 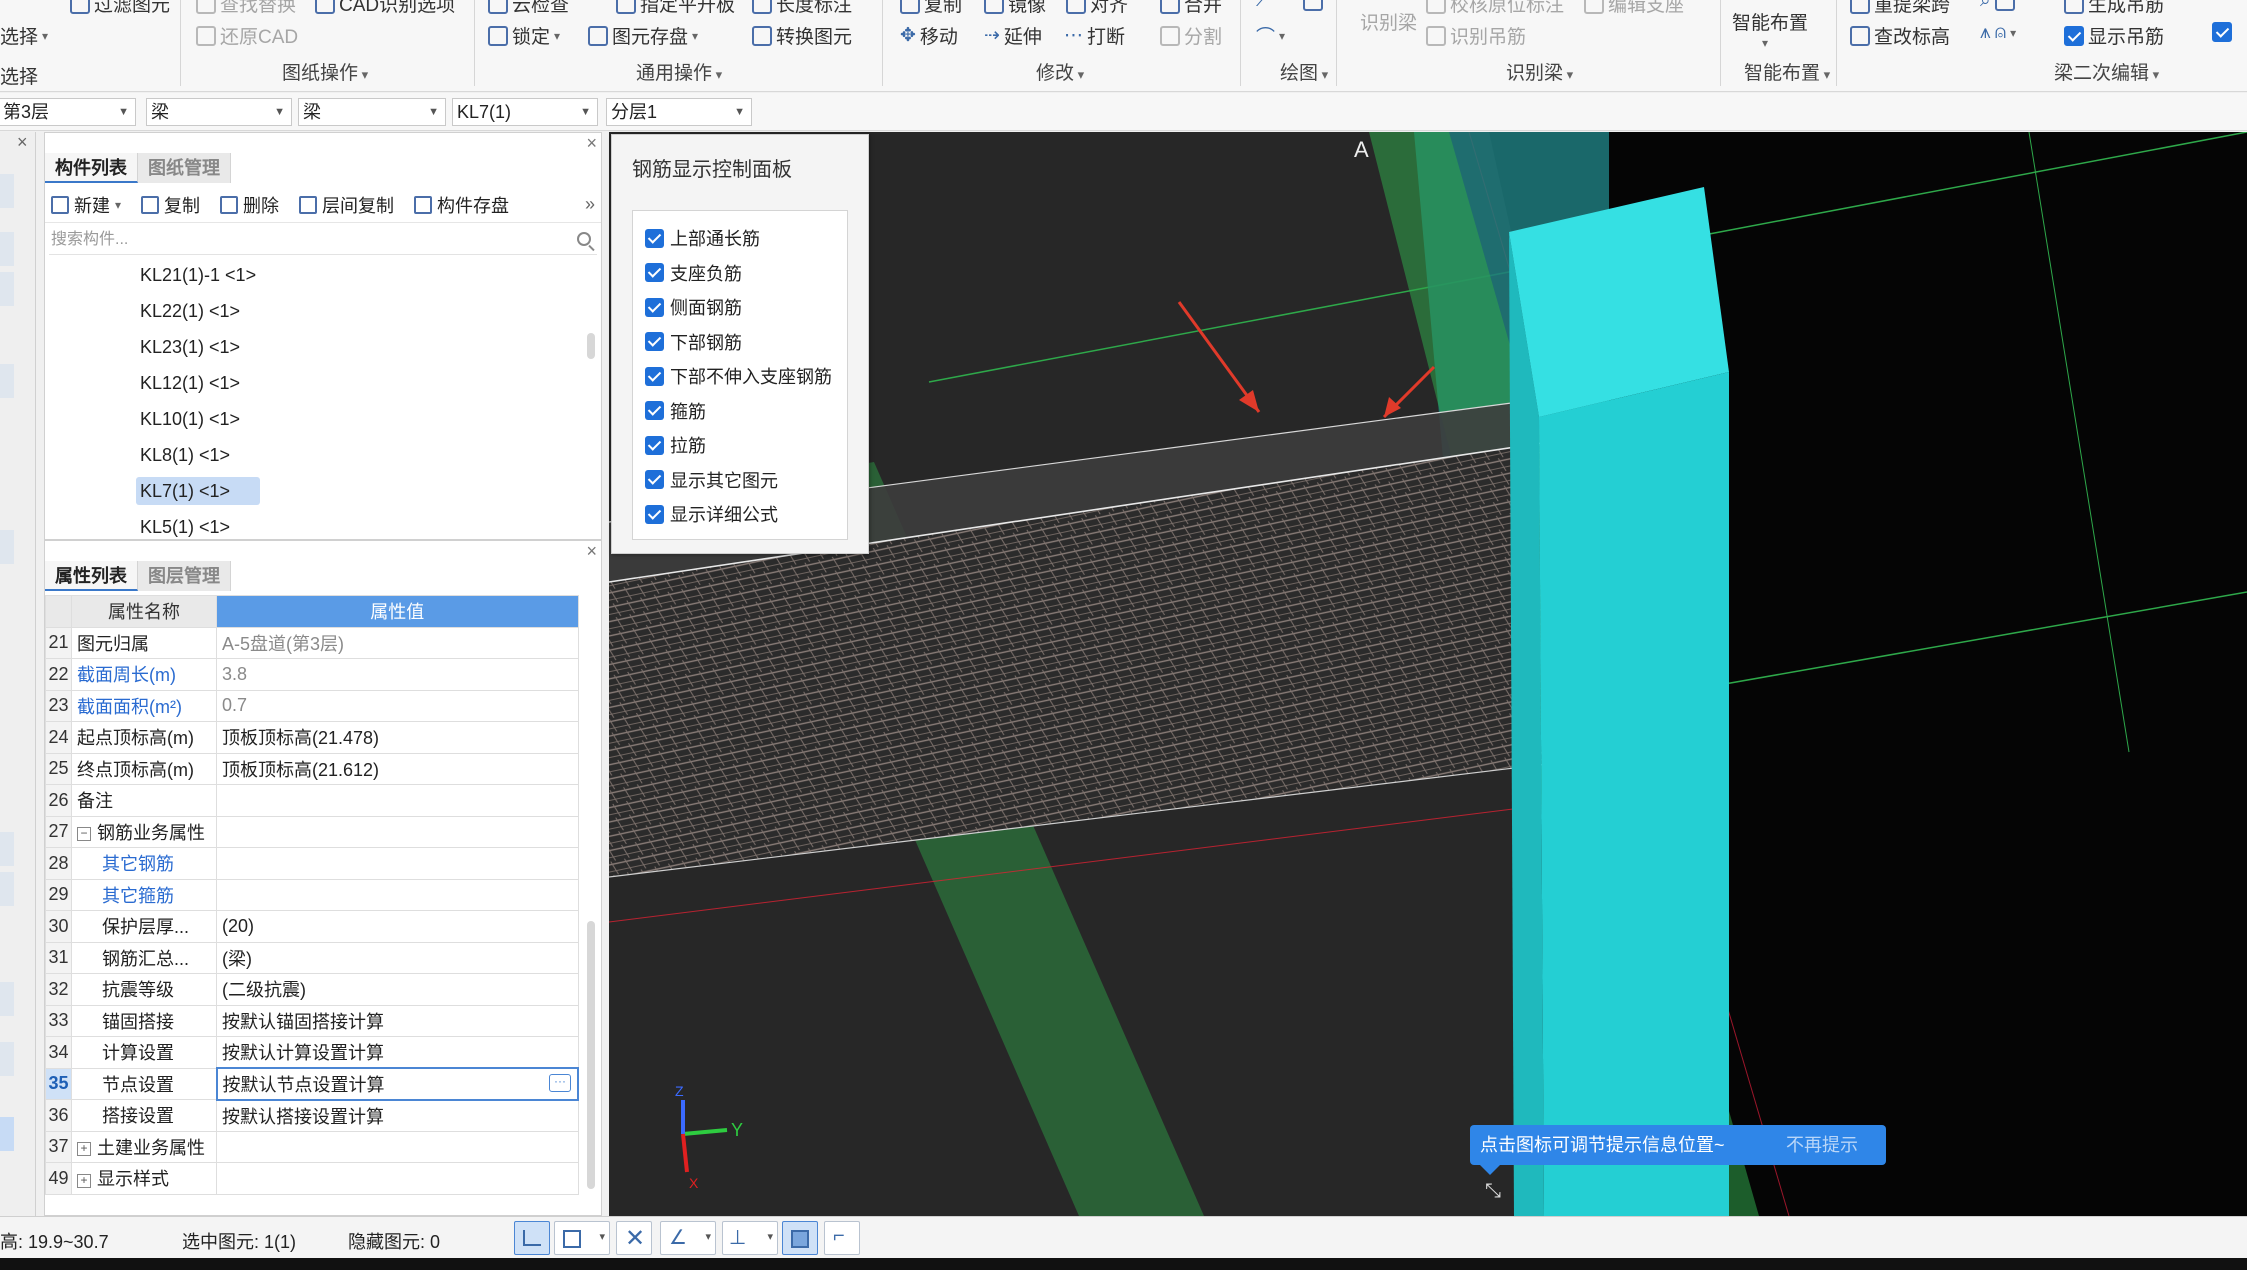 I want to click on edit-support-button: 编辑支座, so click(x=1634, y=8).